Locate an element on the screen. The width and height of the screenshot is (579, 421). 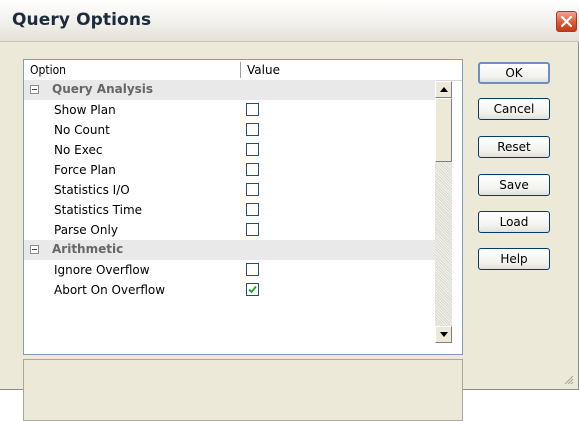
option-label: Statistics Time is located at coordinates (98, 210).